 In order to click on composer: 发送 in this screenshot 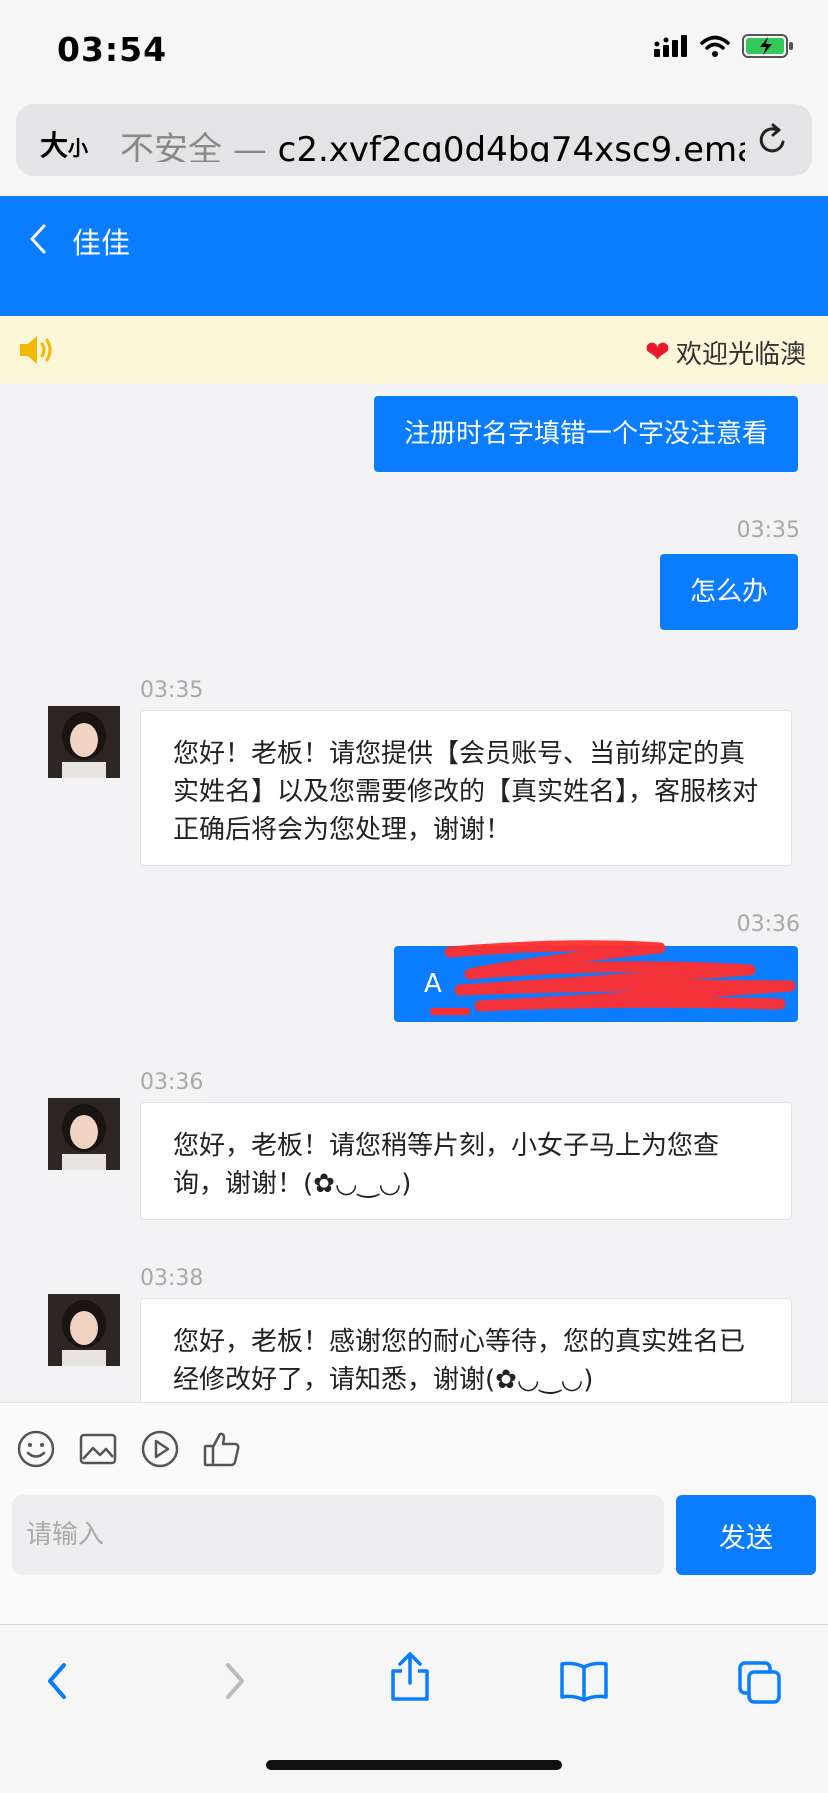, I will do `click(414, 1513)`.